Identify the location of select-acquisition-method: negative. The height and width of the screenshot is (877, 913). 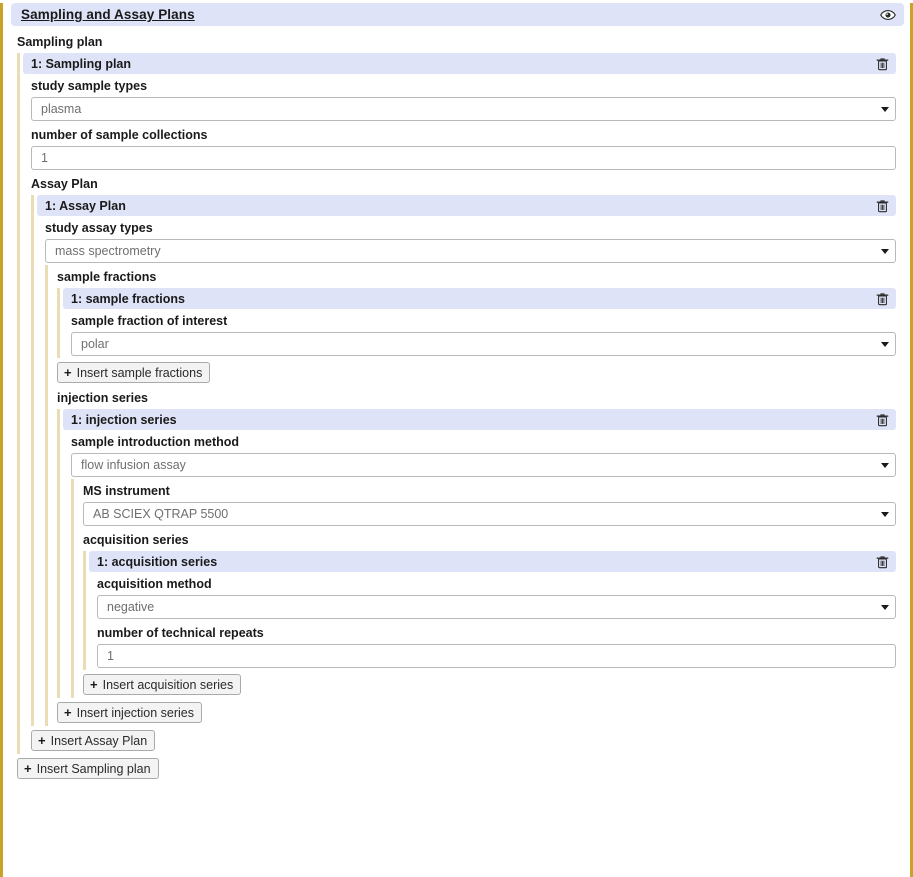
(496, 607).